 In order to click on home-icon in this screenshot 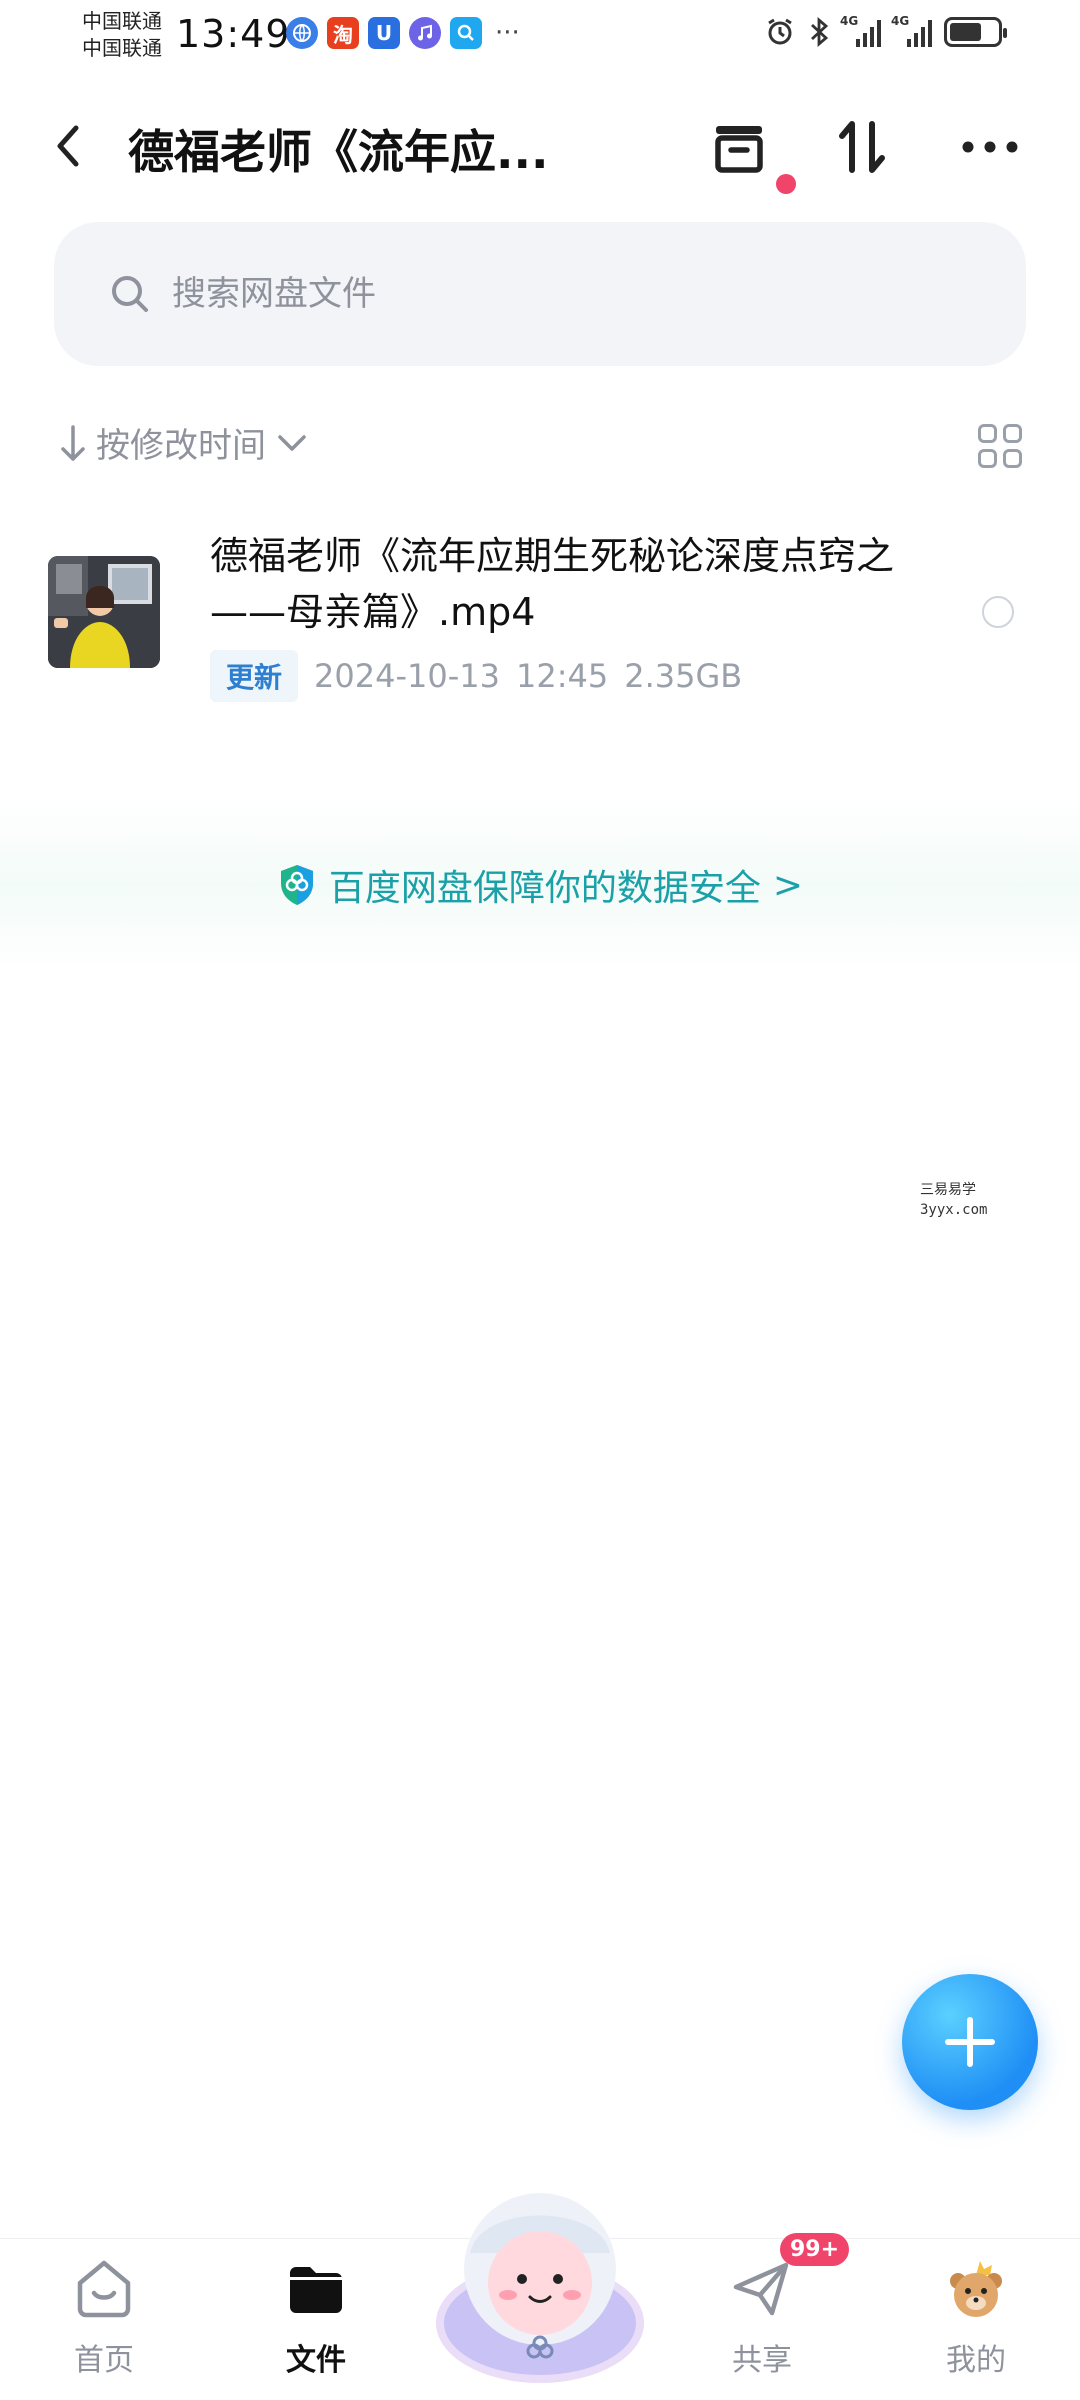, I will do `click(104, 2289)`.